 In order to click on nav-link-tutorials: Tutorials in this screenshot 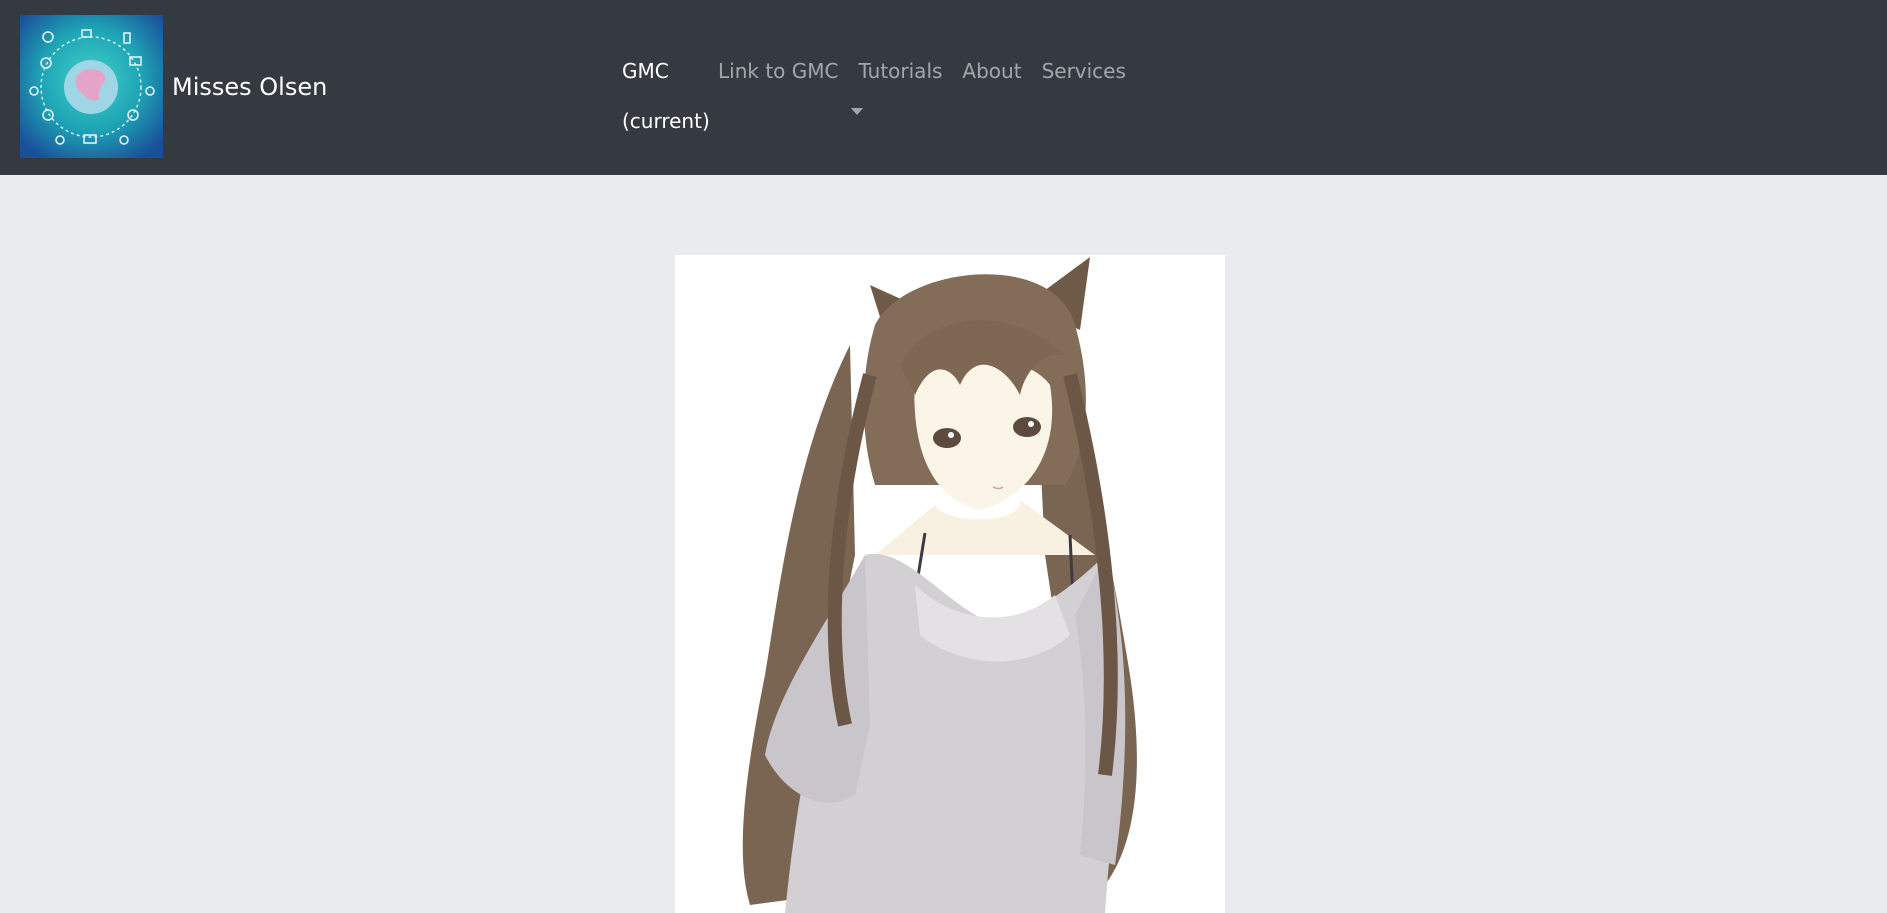, I will do `click(900, 96)`.